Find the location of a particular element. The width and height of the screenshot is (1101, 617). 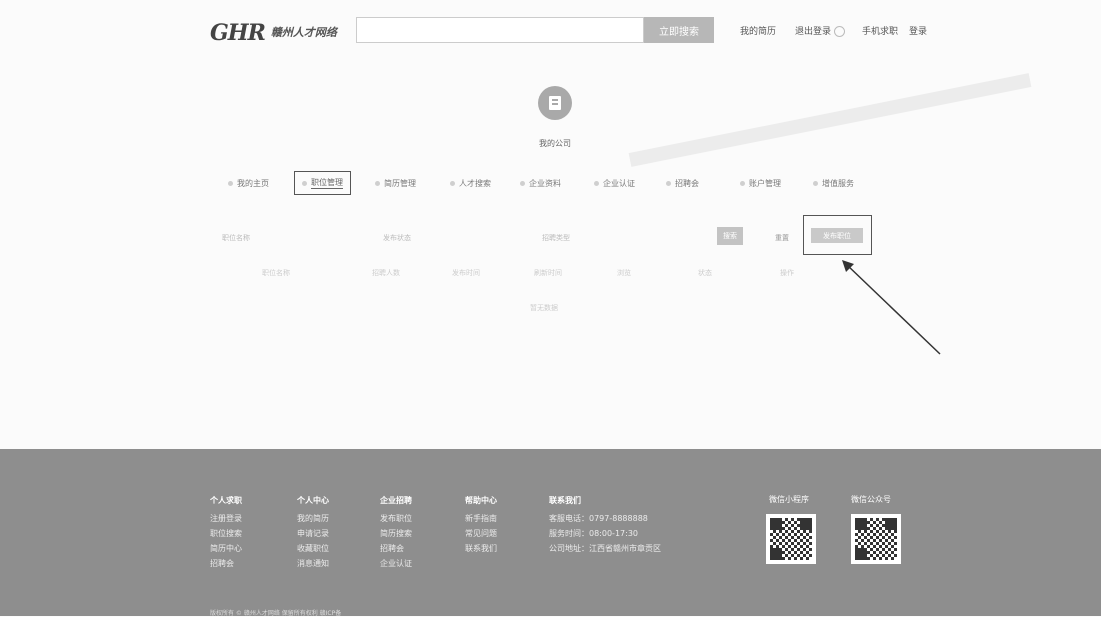

footer-col-head: 企业招聘 is located at coordinates (396, 500).